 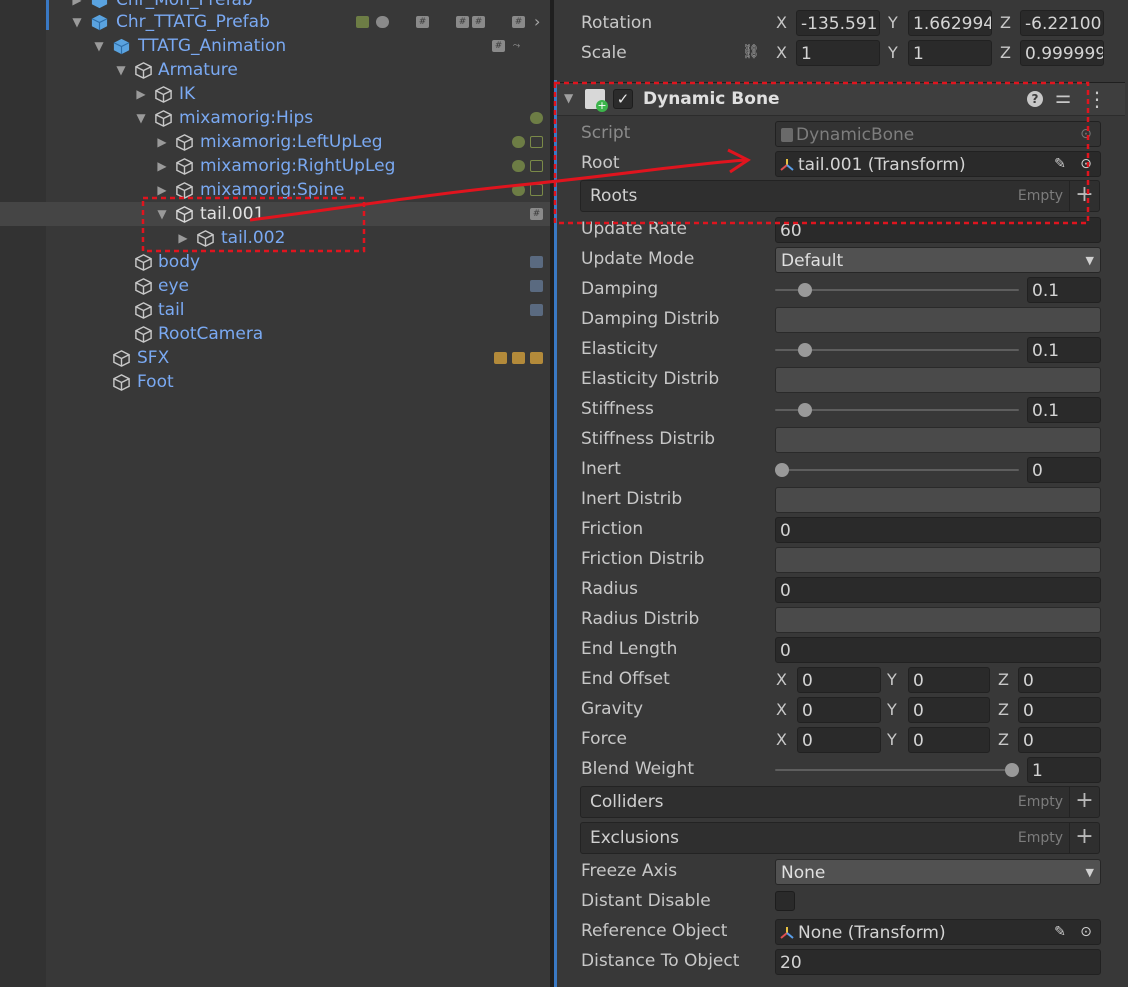 What do you see at coordinates (555, 533) in the screenshot?
I see `inspector-accent-rail` at bounding box center [555, 533].